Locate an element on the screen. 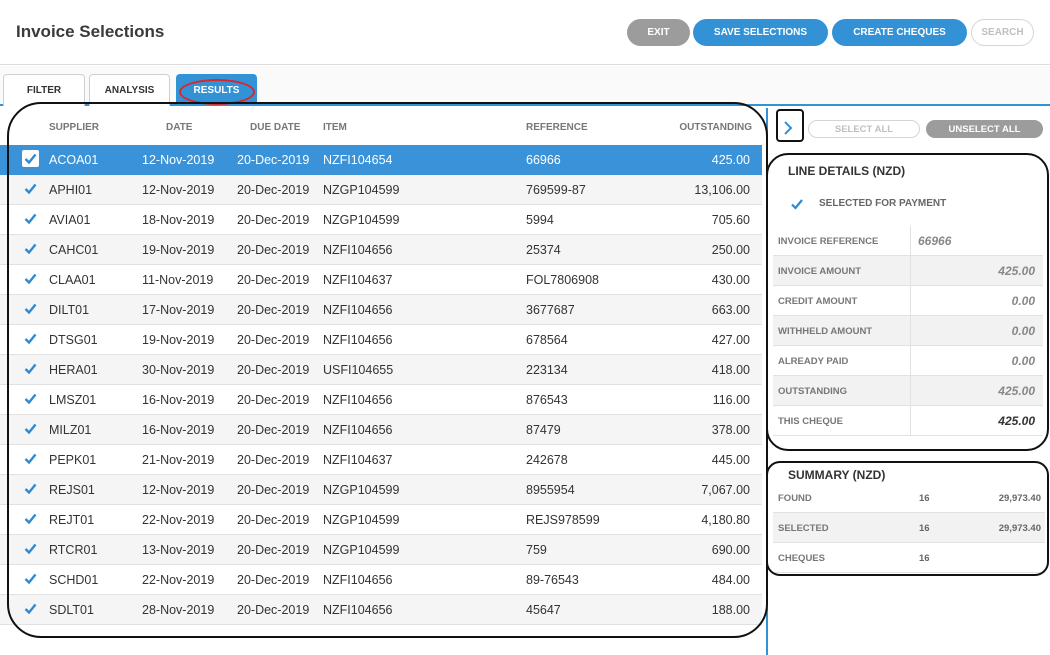 The width and height of the screenshot is (1050, 655). summary-row-cheques: CHEQUES 16 is located at coordinates (909, 558).